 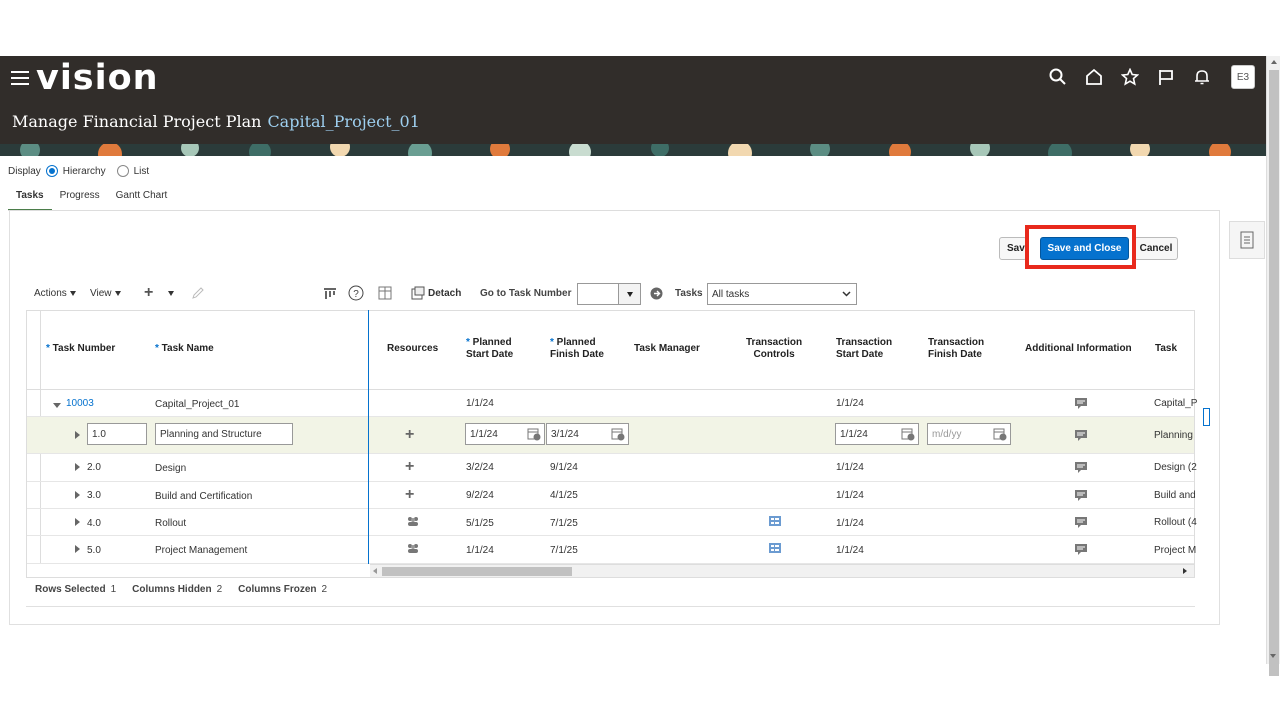 What do you see at coordinates (171, 468) in the screenshot?
I see `task-name: Design` at bounding box center [171, 468].